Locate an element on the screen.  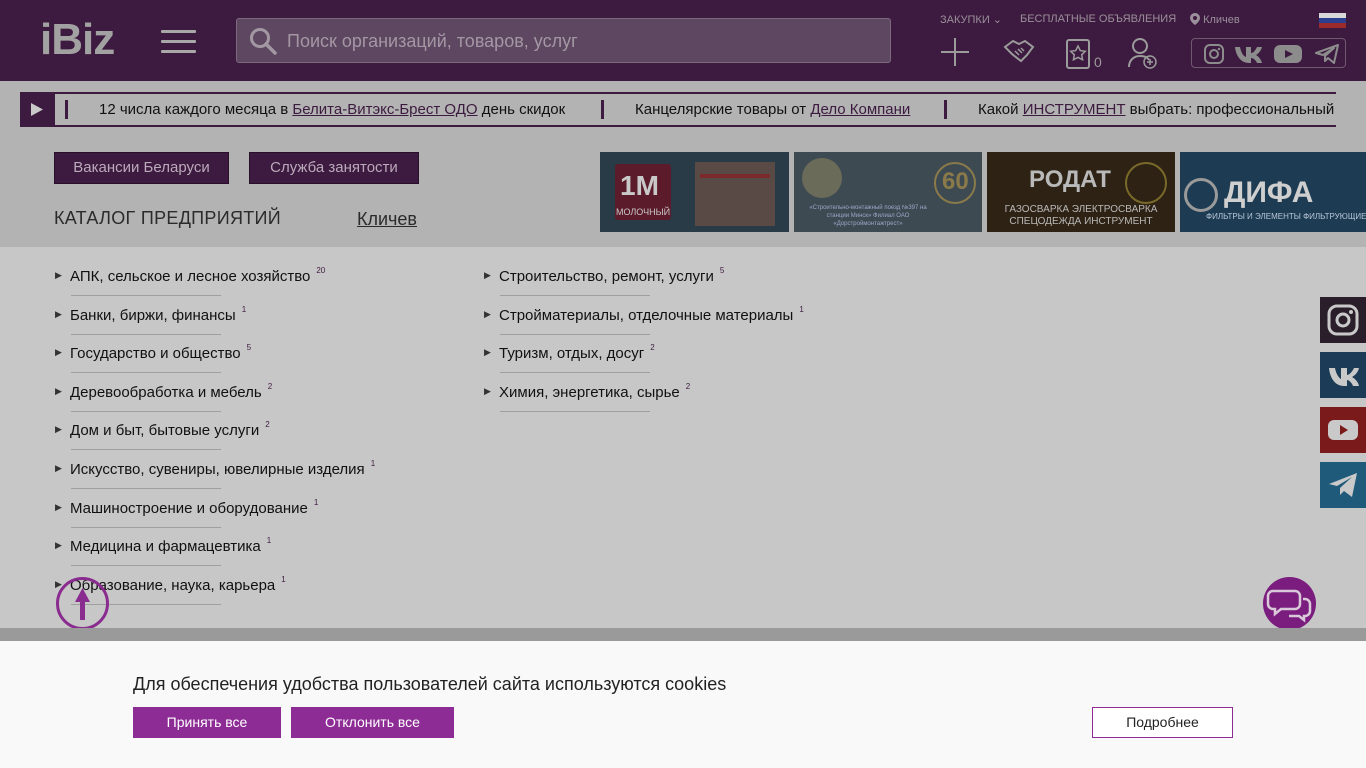
category-count: 5 is located at coordinates (722, 270).